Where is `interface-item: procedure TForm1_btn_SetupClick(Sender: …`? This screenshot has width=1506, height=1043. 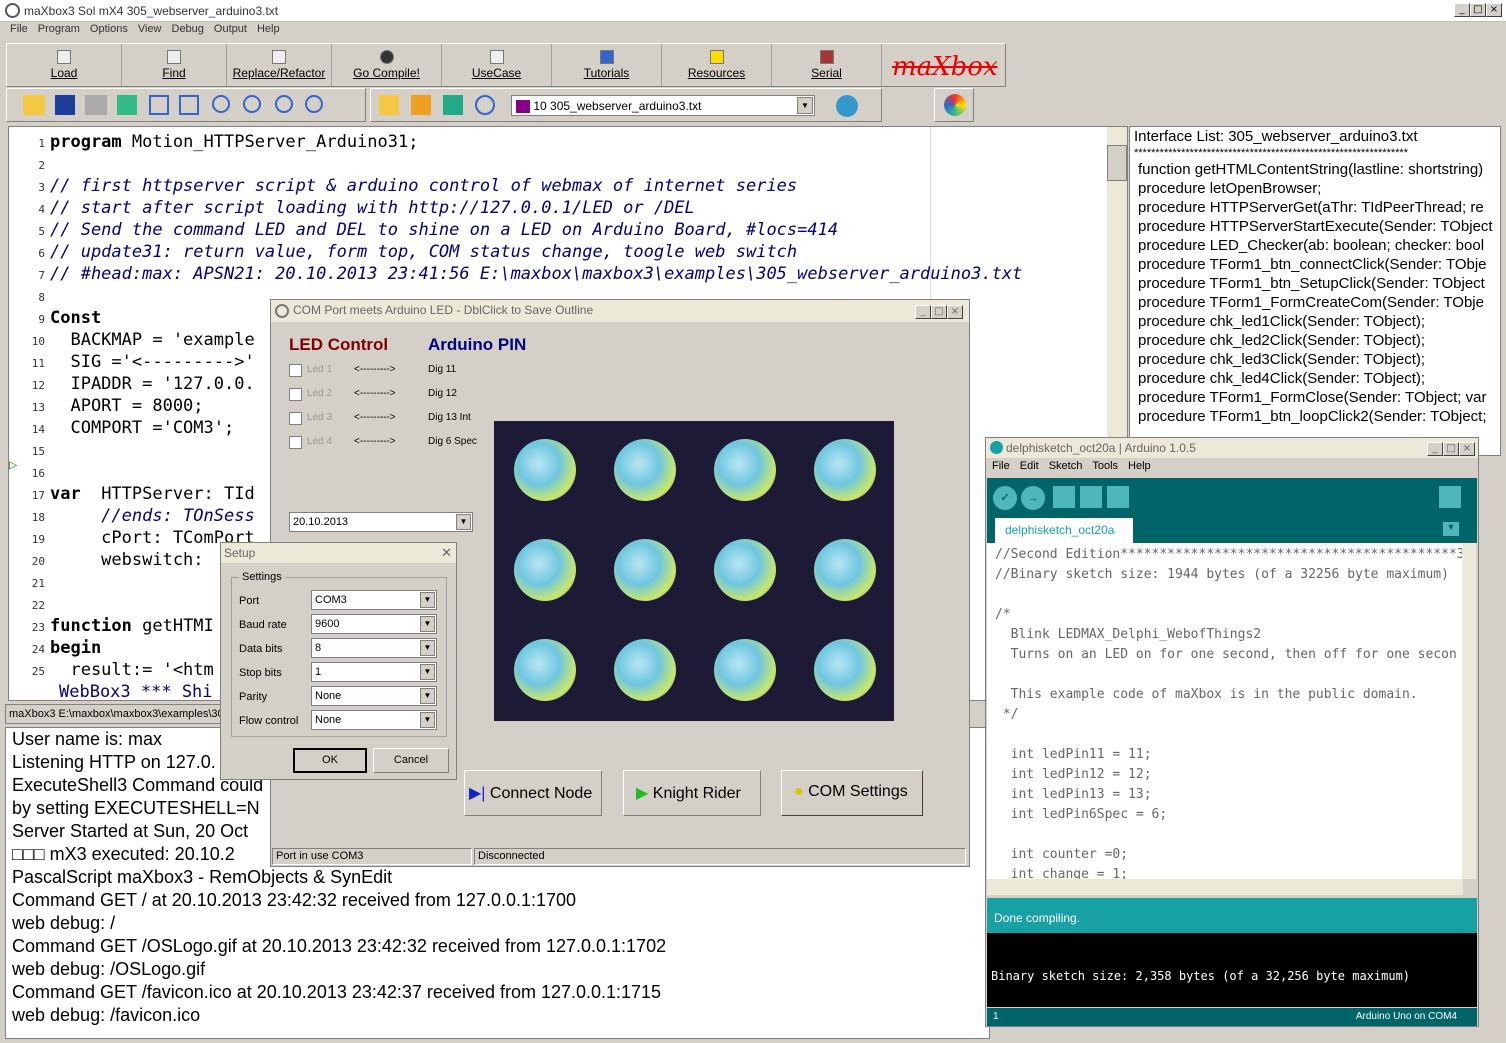 interface-item: procedure TForm1_btn_SetupClick(Sender: … is located at coordinates (1317, 283).